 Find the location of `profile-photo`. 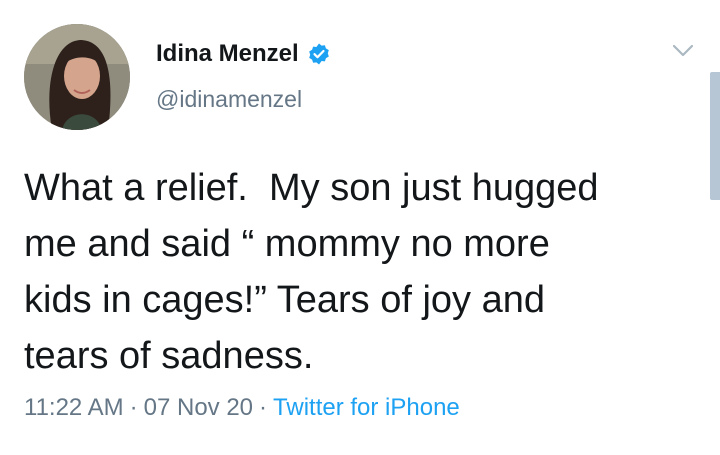

profile-photo is located at coordinates (77, 77).